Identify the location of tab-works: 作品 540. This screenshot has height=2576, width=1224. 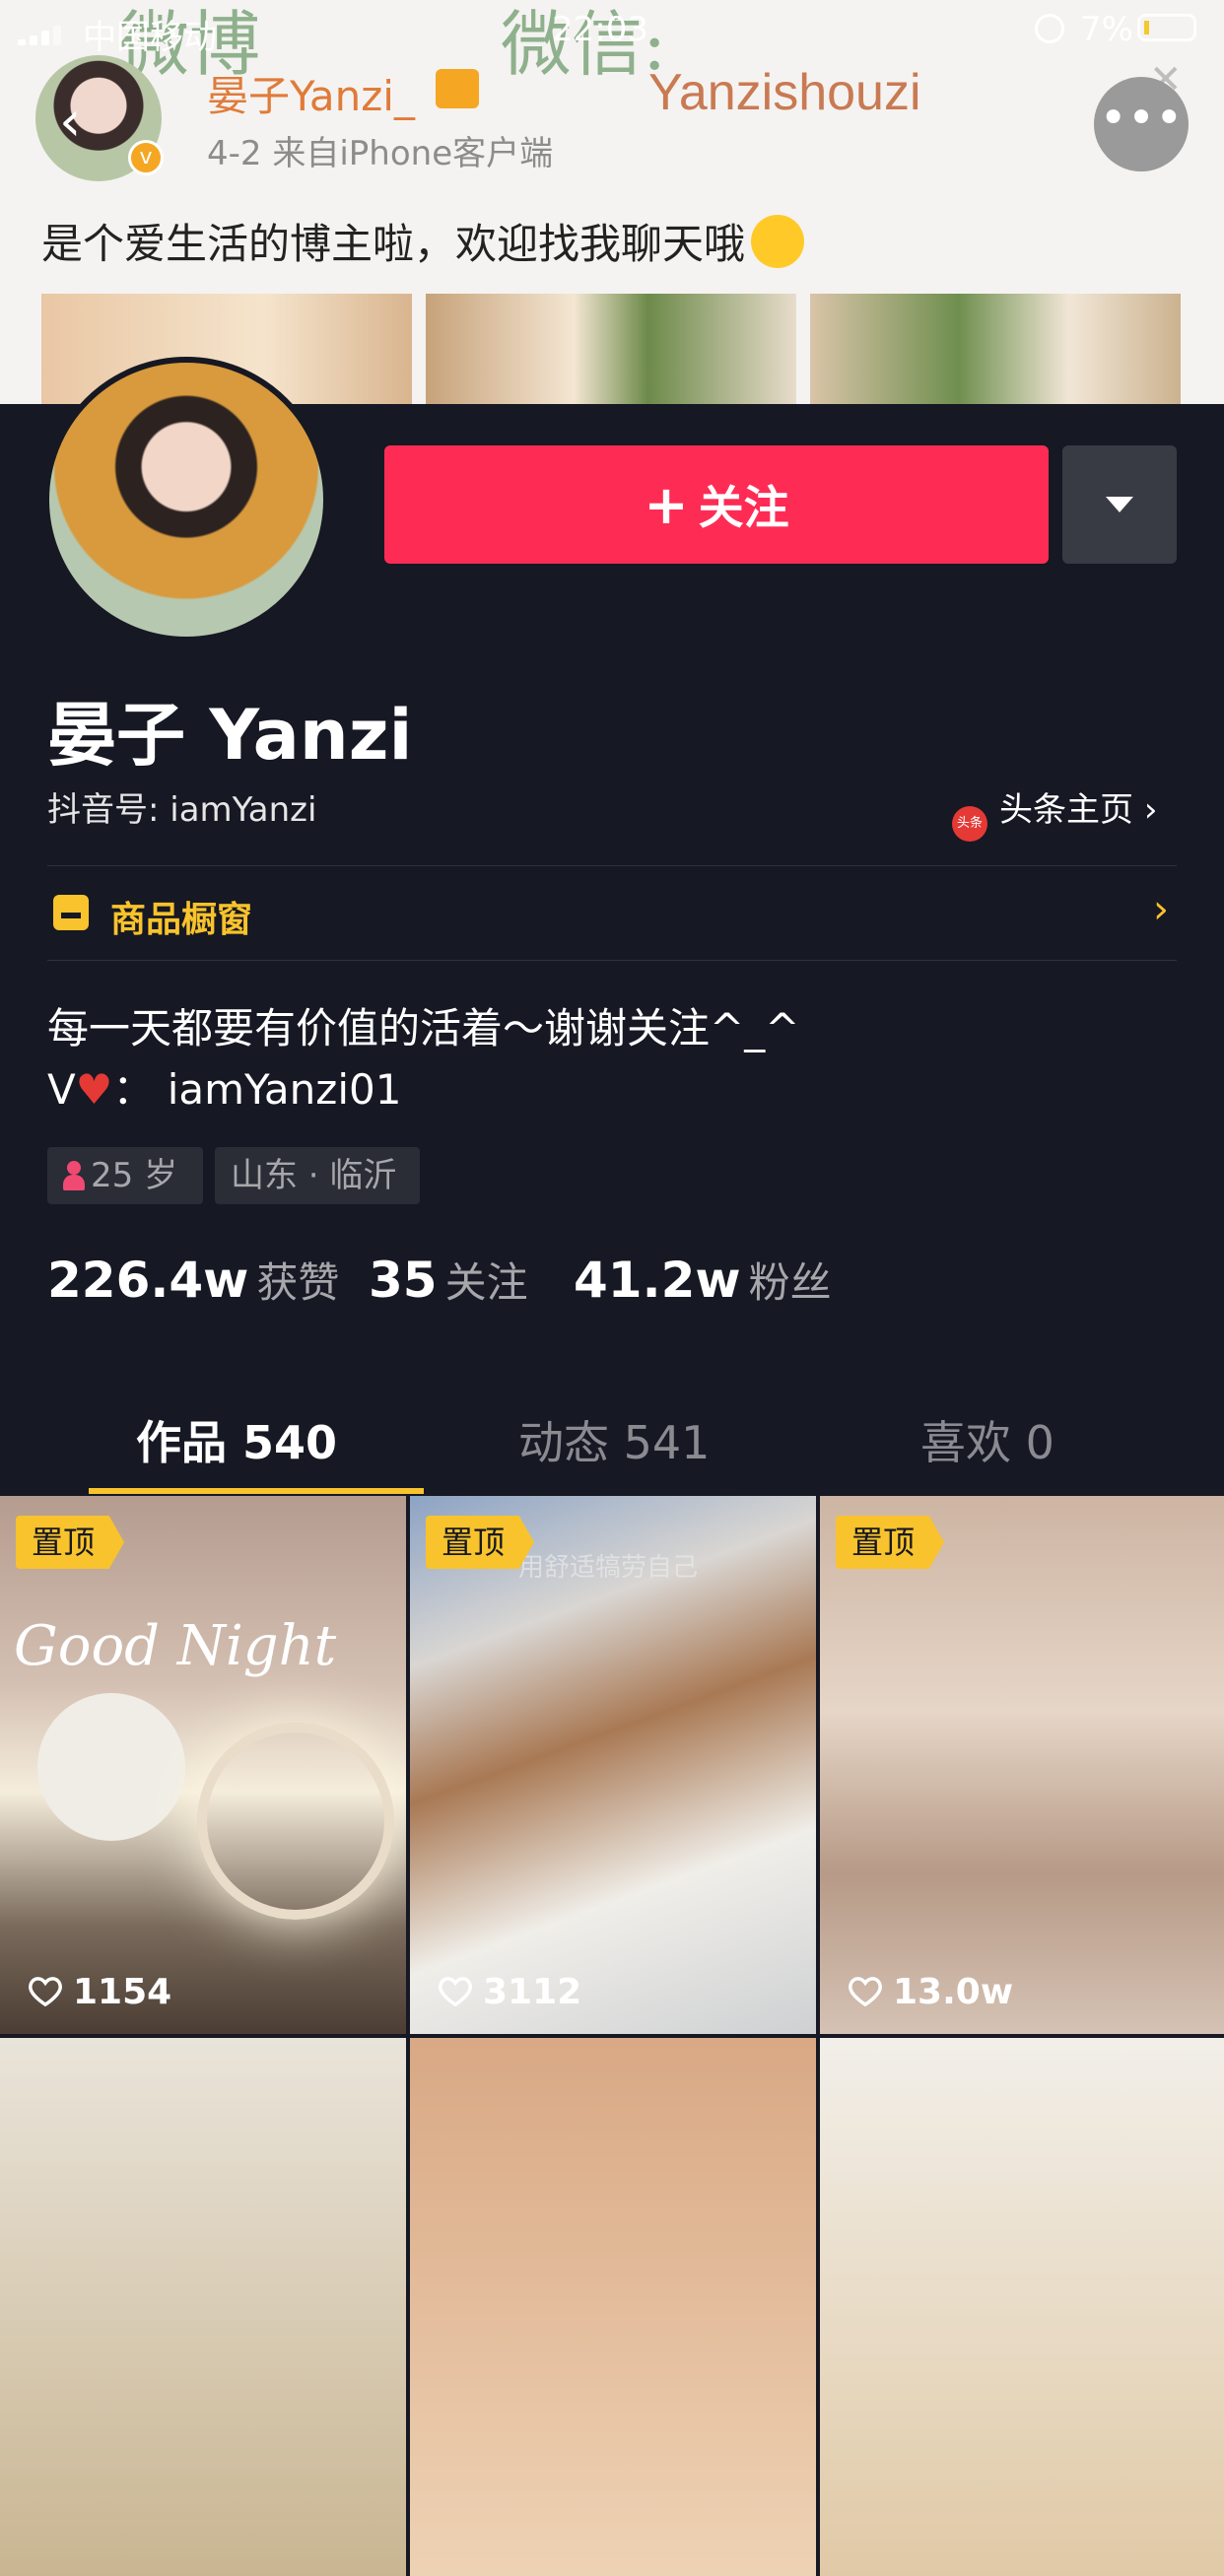
(236, 1439).